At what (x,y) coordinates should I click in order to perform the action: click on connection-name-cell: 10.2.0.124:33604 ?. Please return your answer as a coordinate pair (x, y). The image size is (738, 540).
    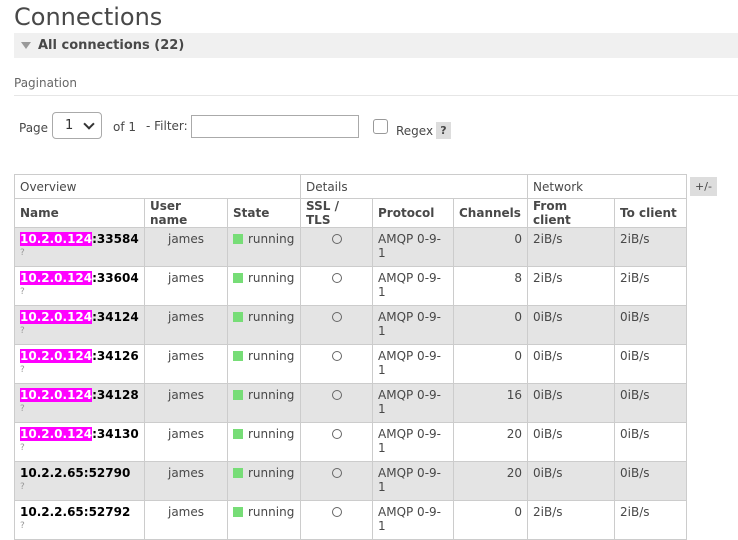
    Looking at the image, I should click on (79, 286).